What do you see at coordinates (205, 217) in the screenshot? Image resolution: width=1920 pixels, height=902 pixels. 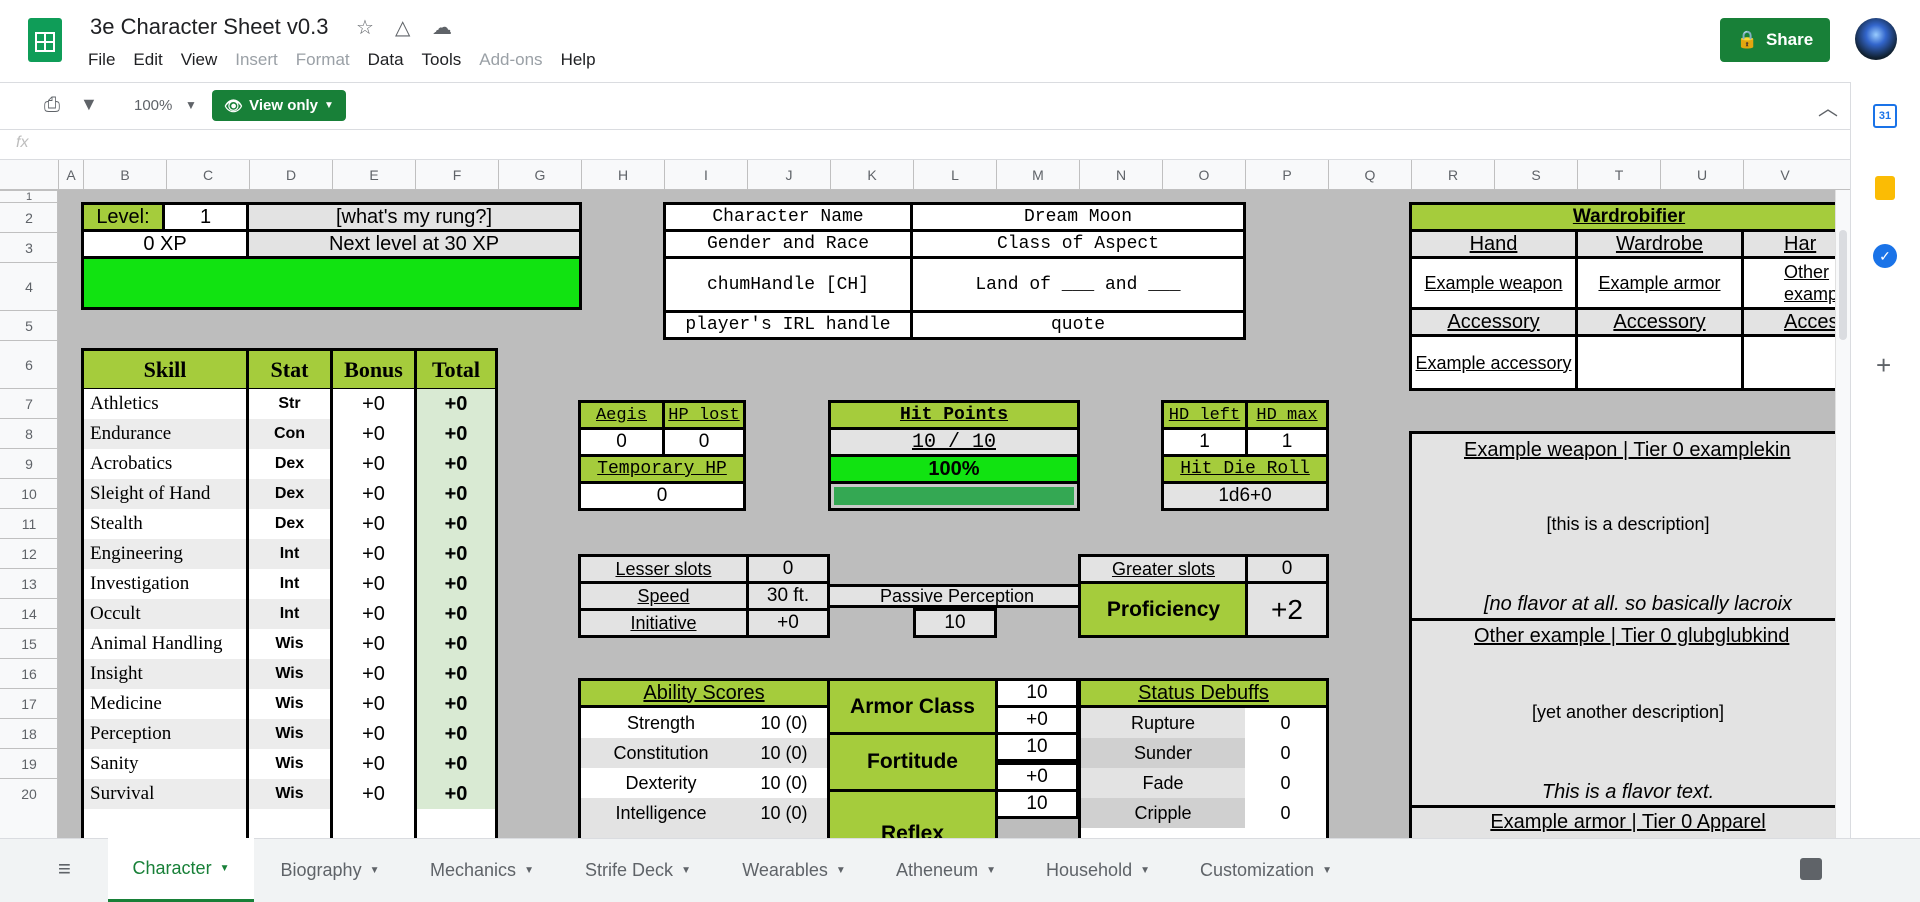 I see `level-value: 1` at bounding box center [205, 217].